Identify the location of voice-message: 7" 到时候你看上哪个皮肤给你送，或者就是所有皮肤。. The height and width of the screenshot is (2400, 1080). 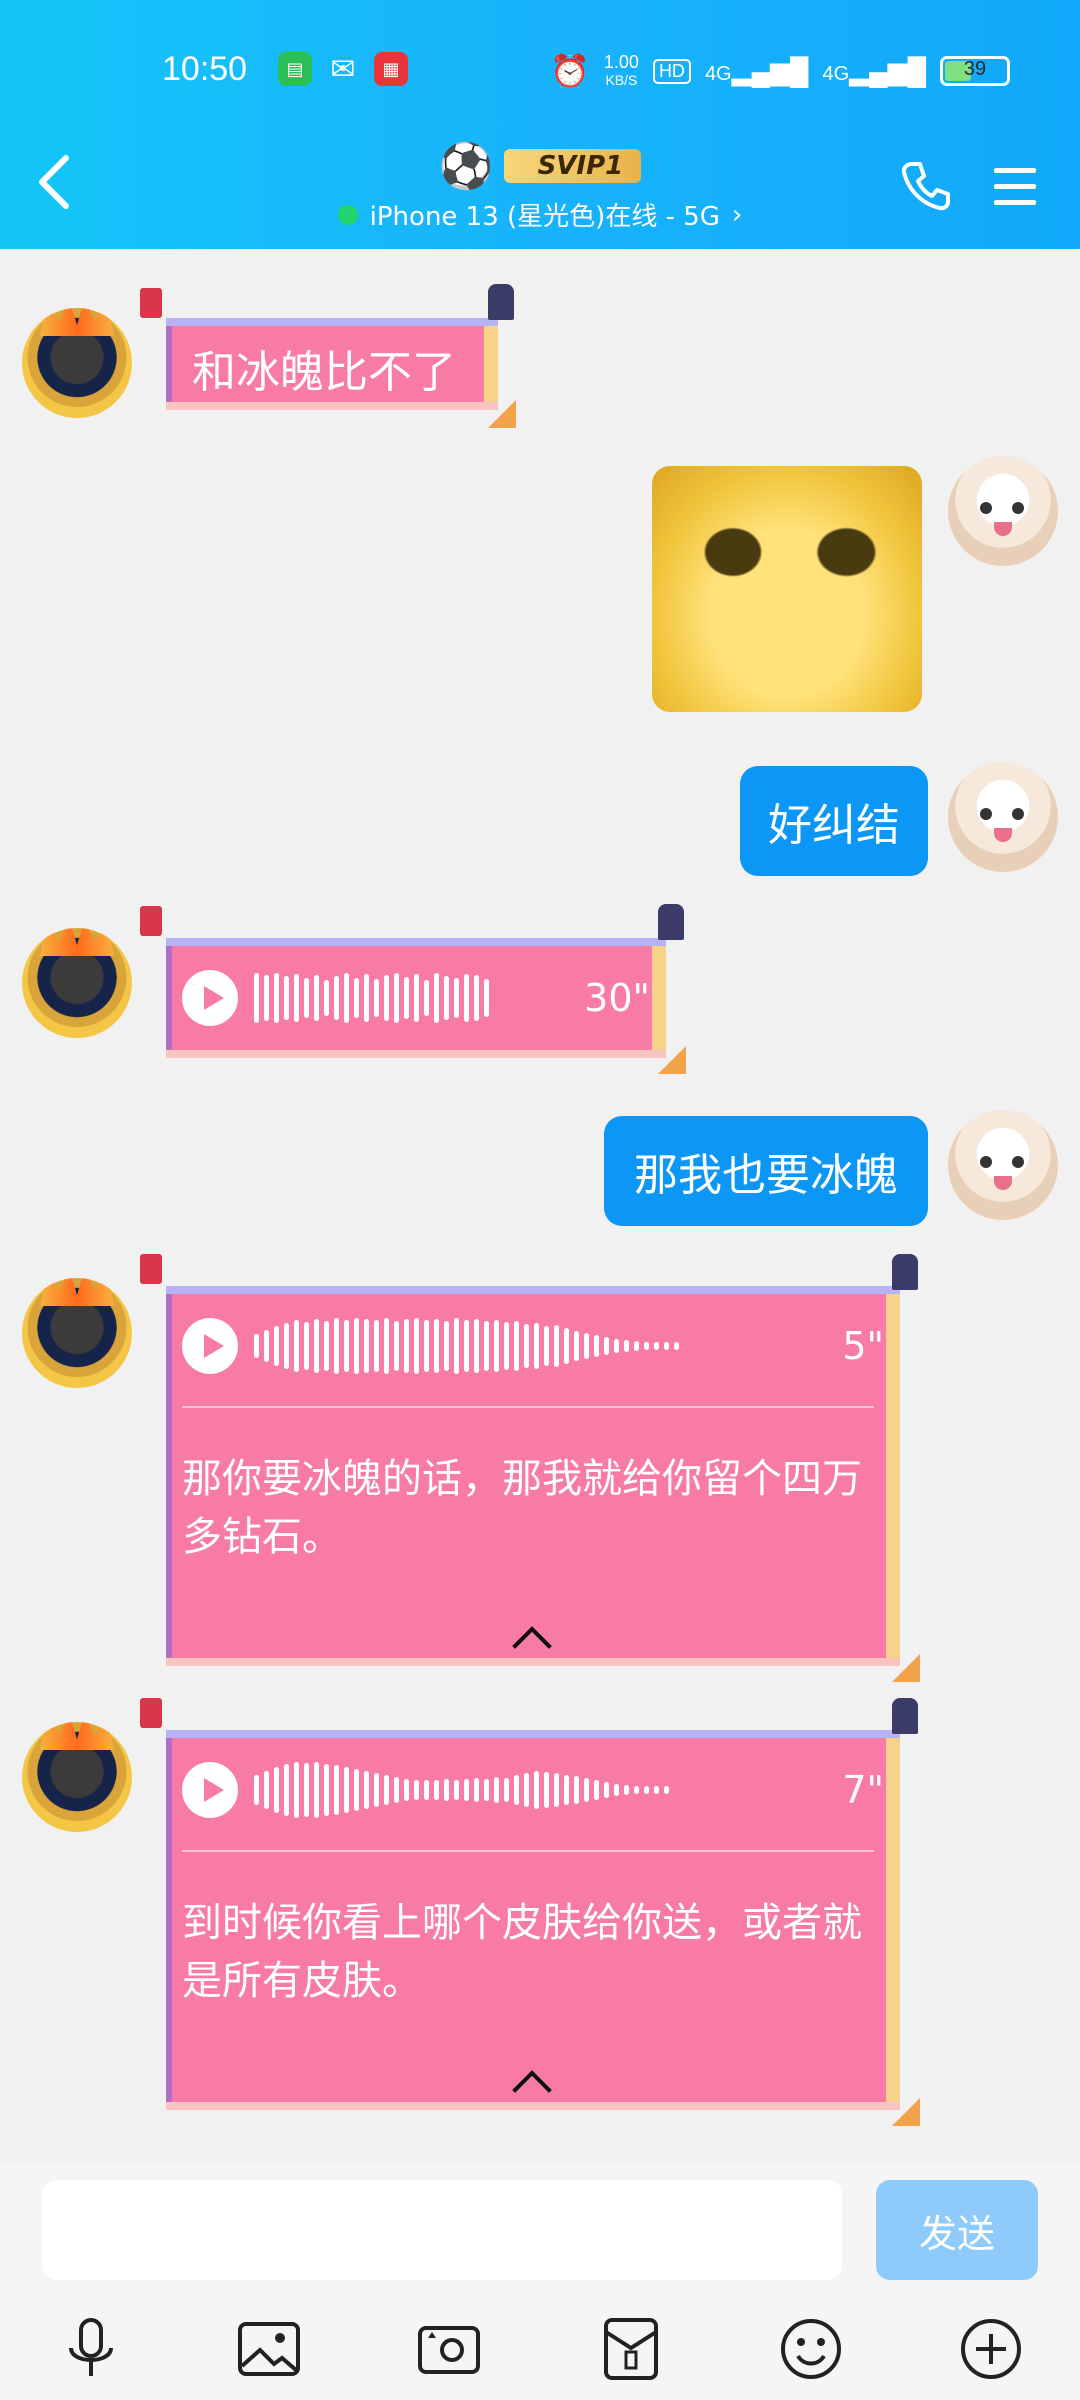
(533, 1920).